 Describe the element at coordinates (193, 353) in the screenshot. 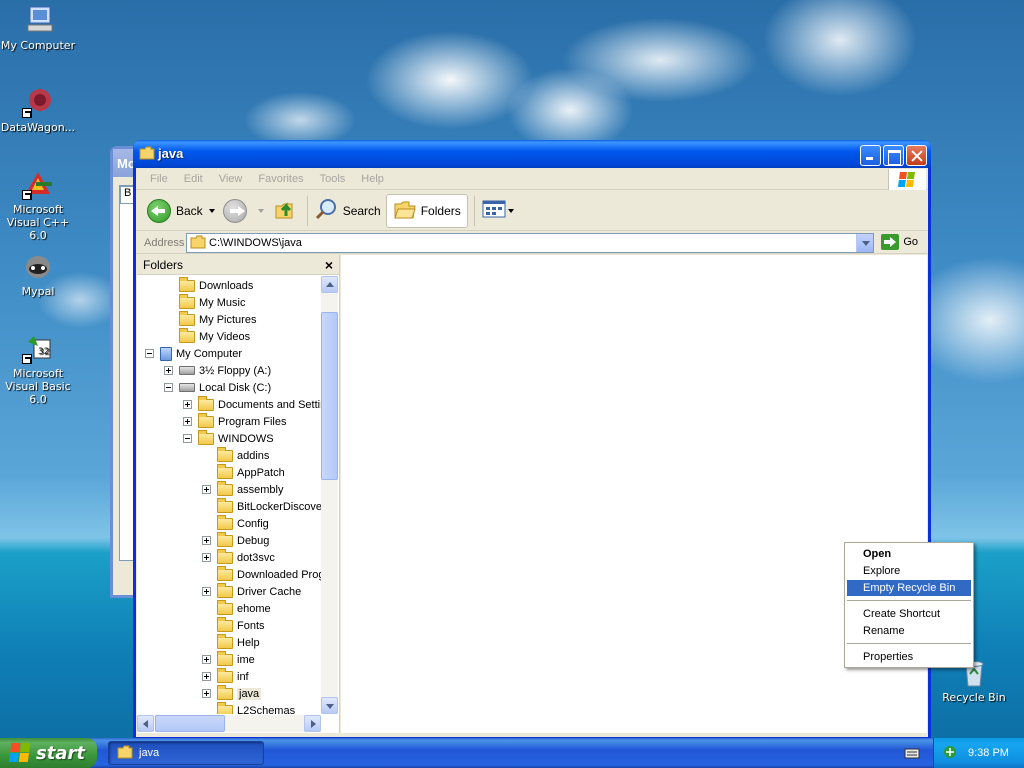

I see `tree-item: My Computer` at that location.